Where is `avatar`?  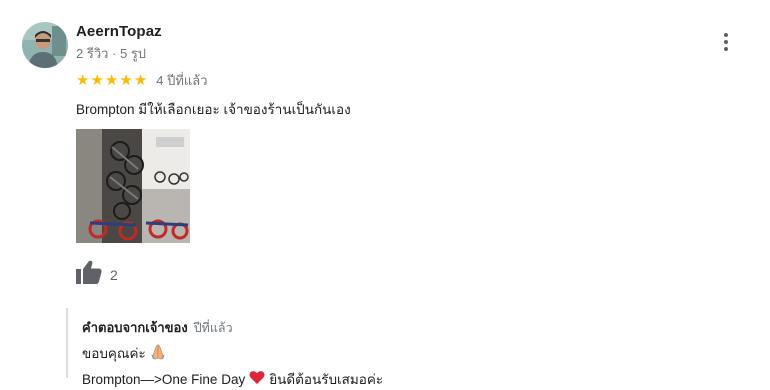 avatar is located at coordinates (45, 45).